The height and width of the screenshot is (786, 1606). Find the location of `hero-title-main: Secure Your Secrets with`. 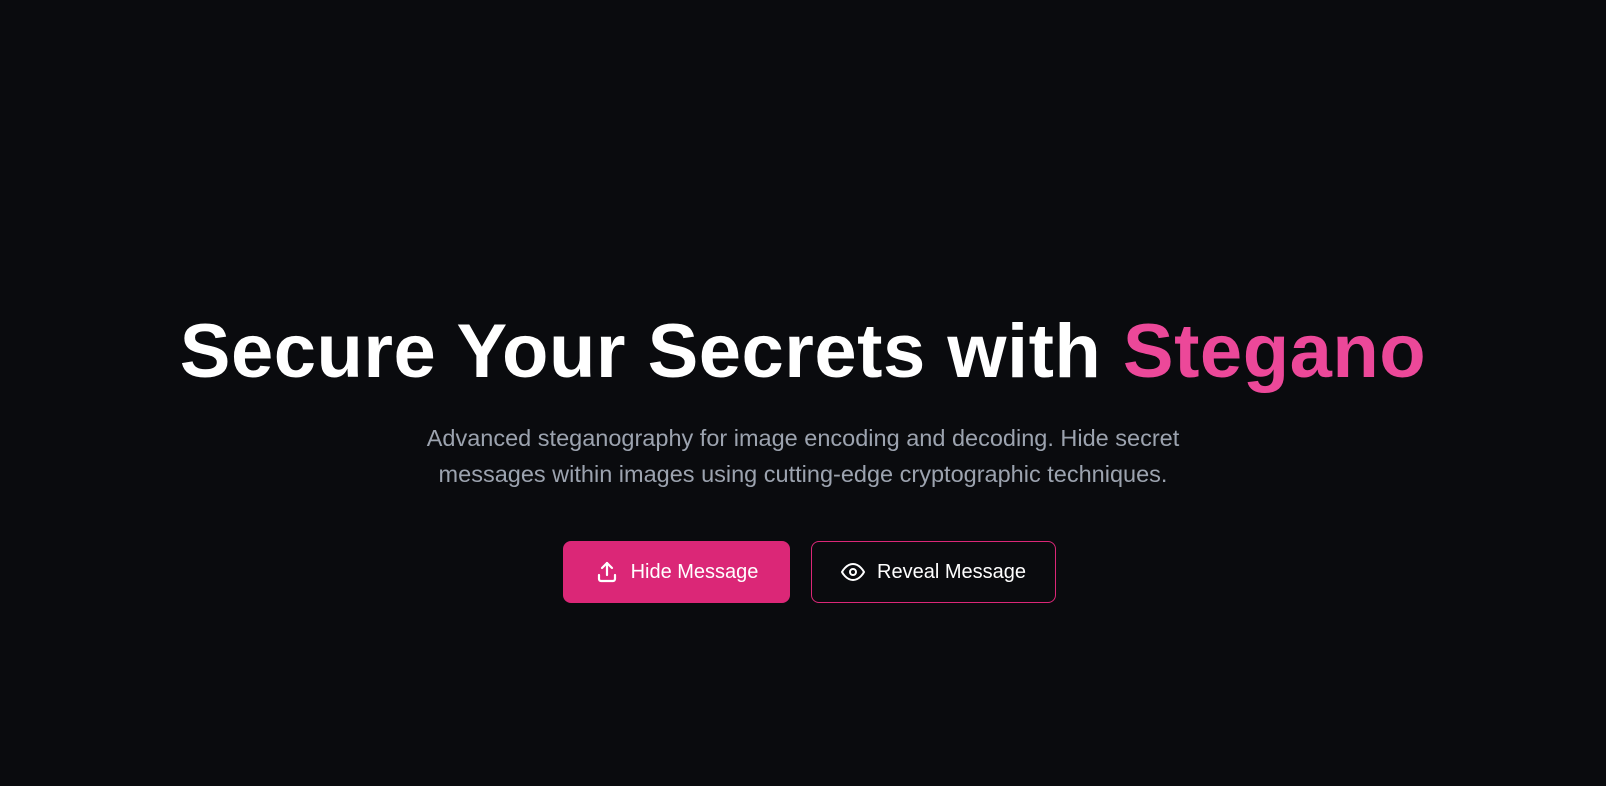

hero-title-main: Secure Your Secrets with is located at coordinates (651, 351).